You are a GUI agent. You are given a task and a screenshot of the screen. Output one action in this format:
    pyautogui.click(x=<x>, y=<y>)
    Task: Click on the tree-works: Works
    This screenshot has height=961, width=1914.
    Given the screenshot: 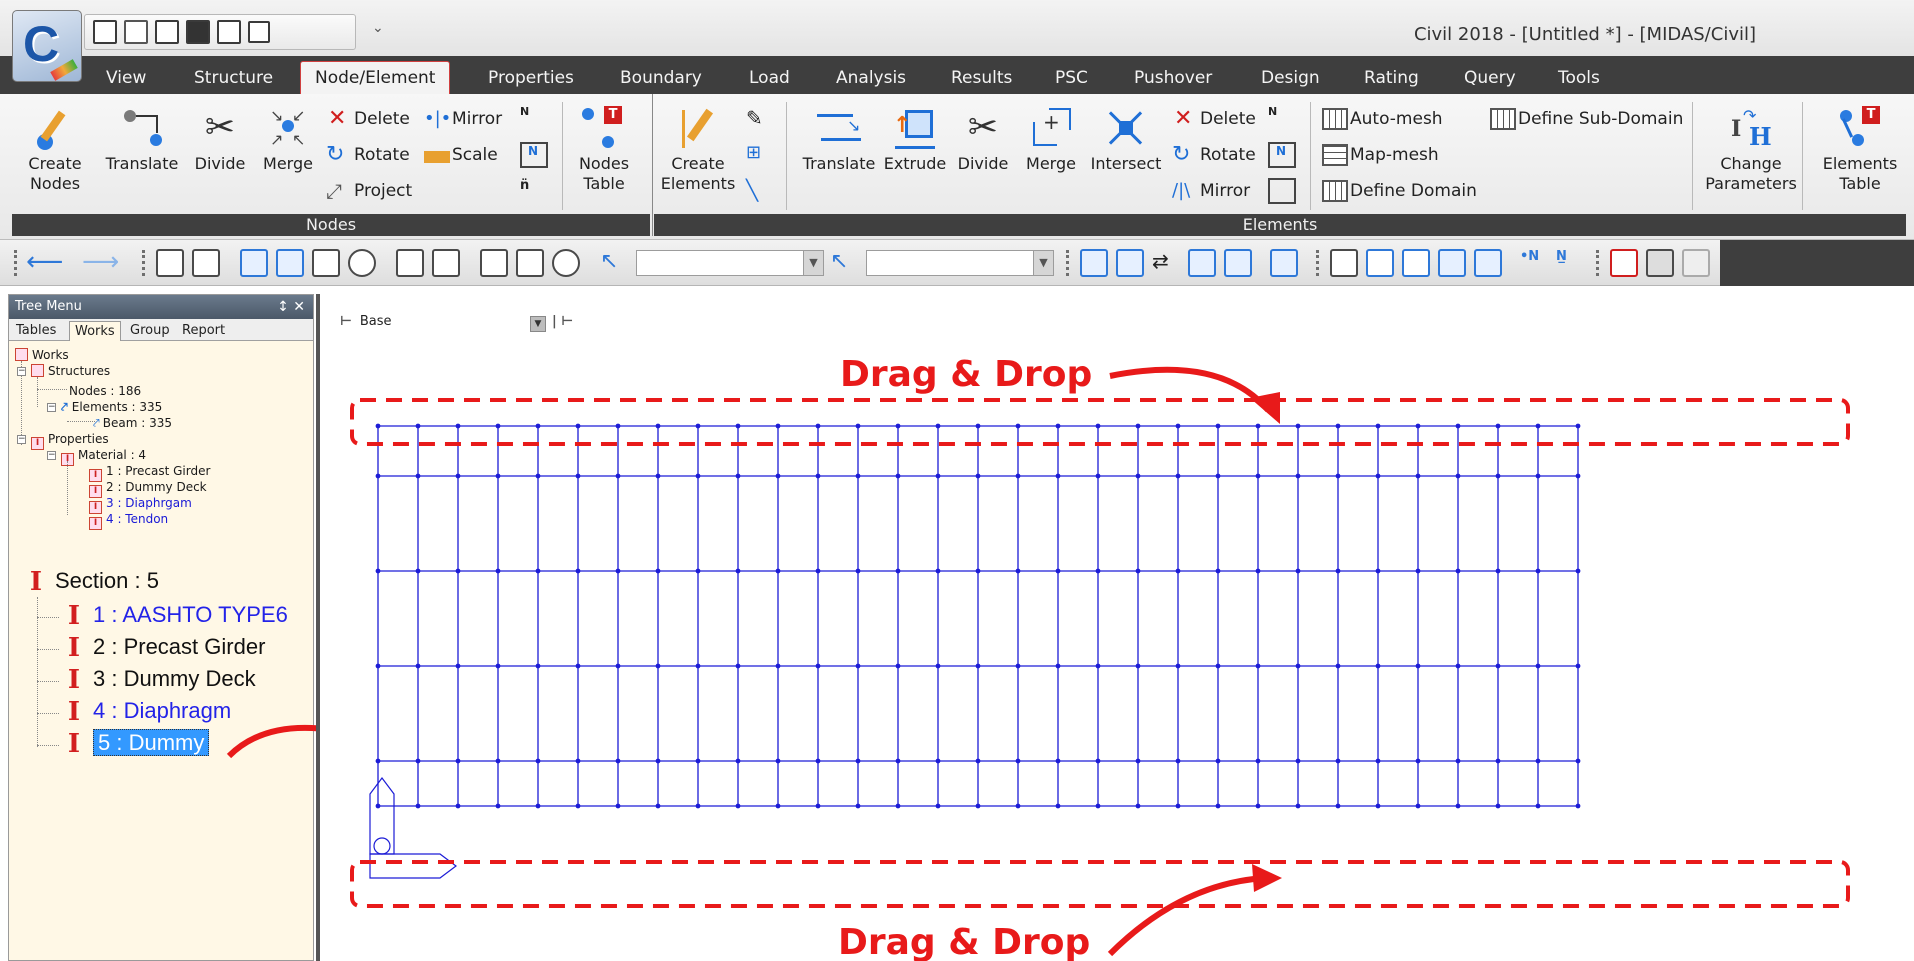 What is the action you would take?
    pyautogui.click(x=42, y=355)
    